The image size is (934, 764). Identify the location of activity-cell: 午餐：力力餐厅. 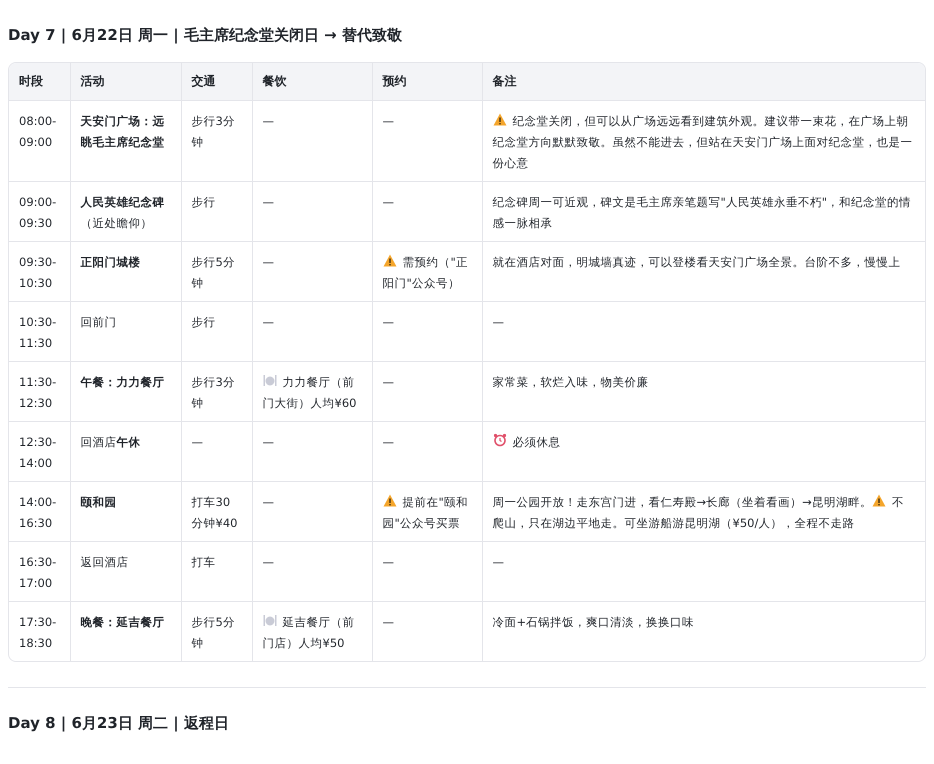
(125, 392).